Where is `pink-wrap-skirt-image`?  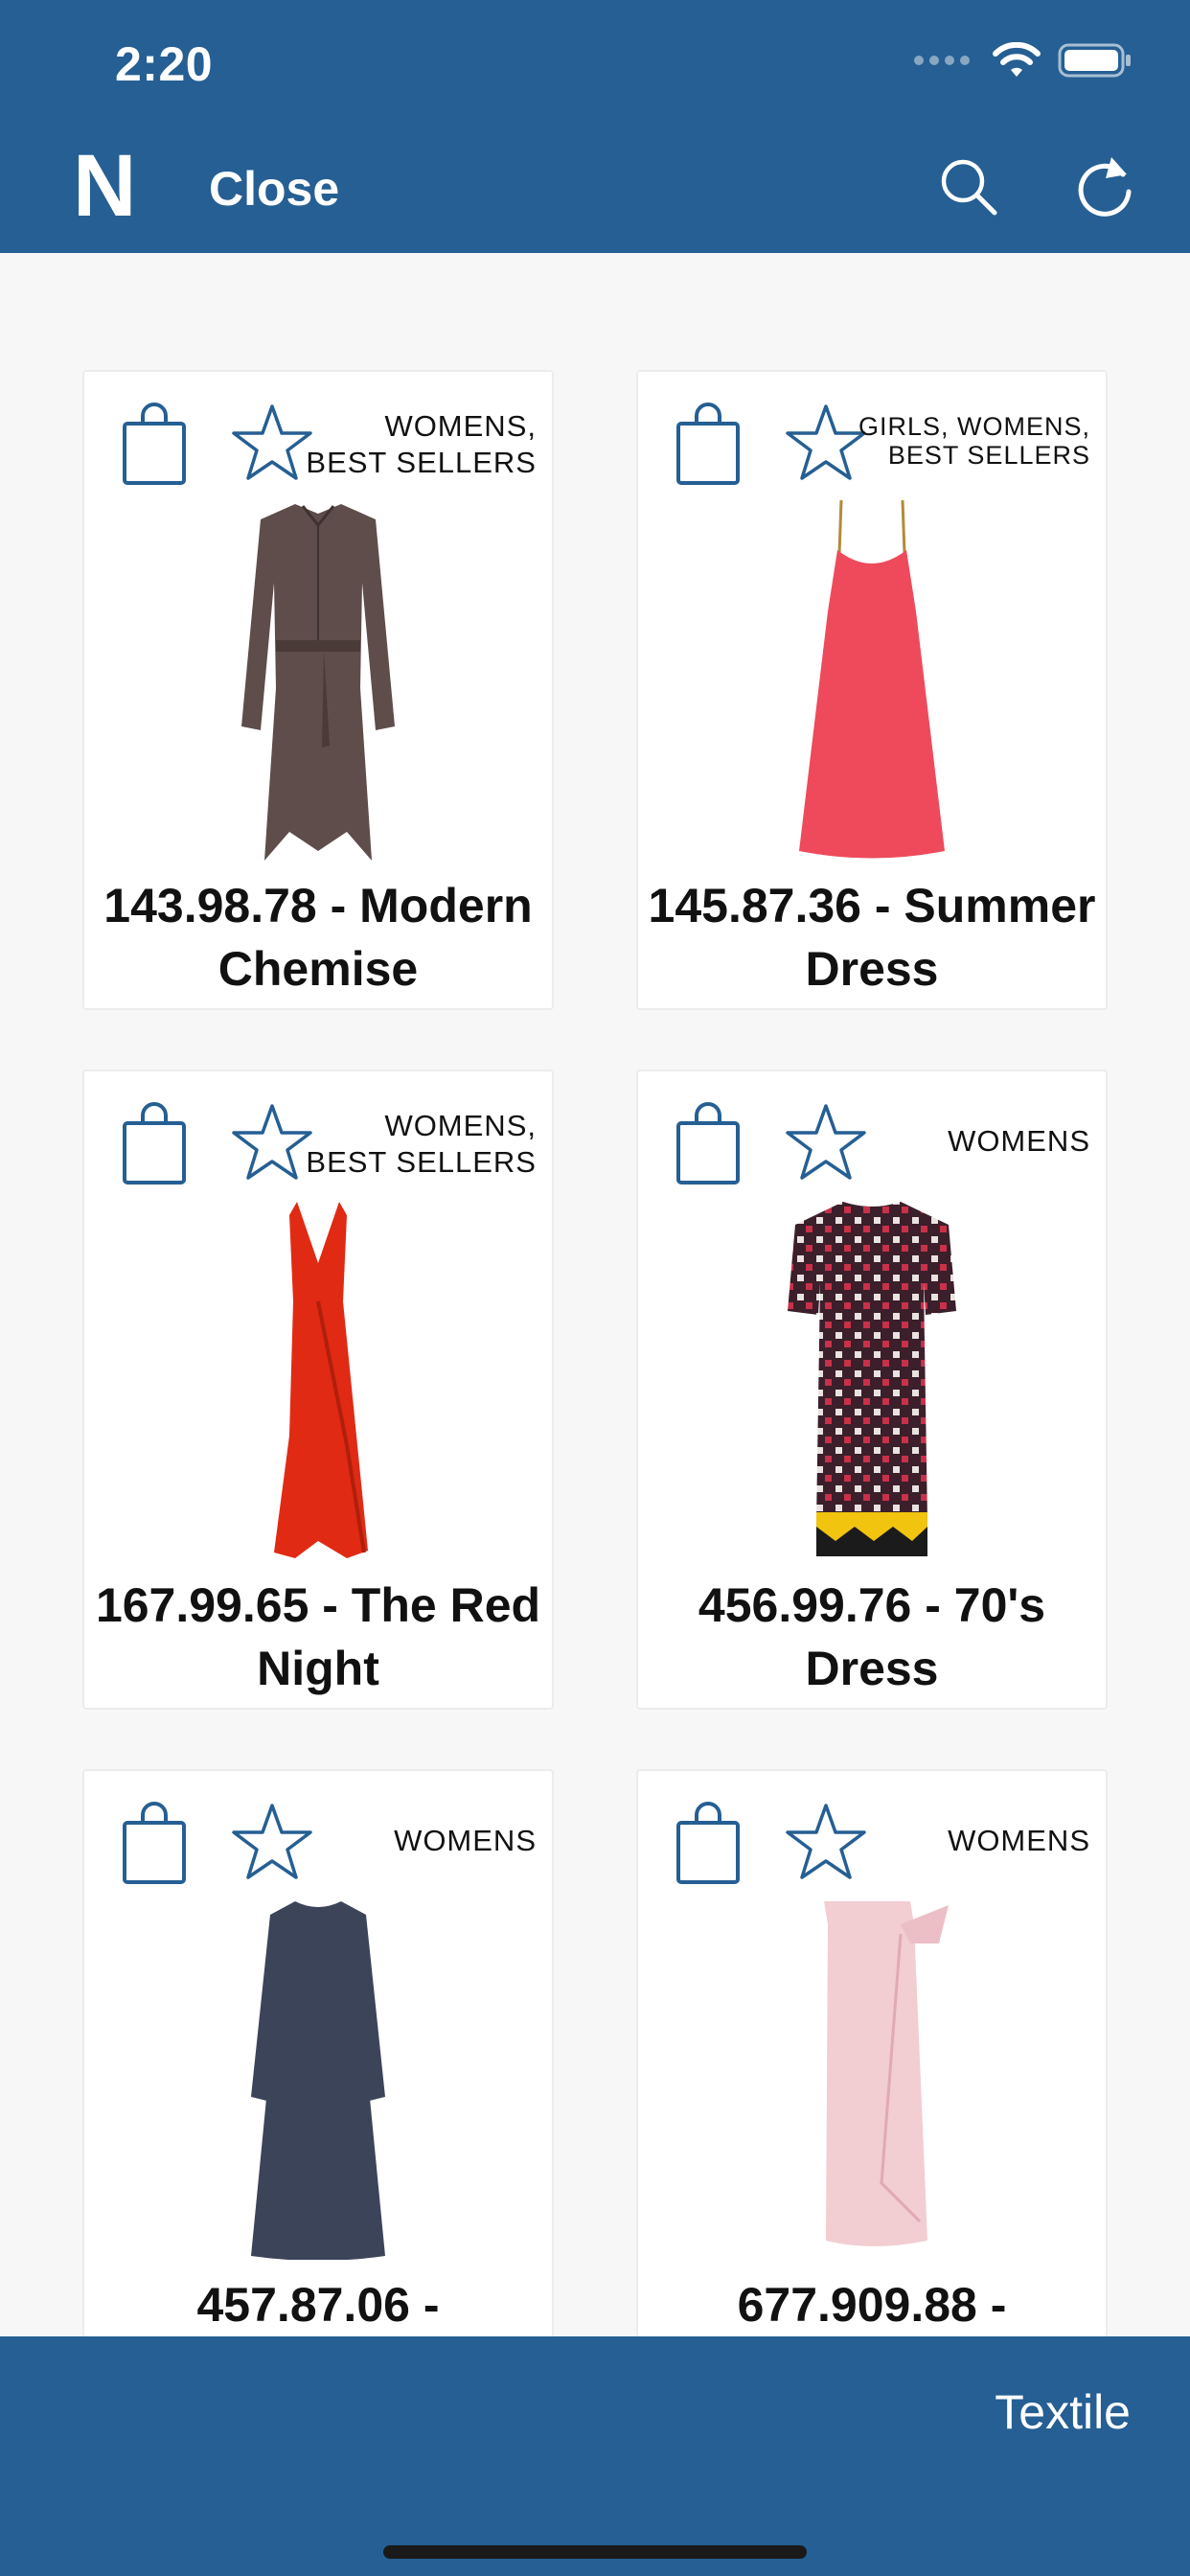 pink-wrap-skirt-image is located at coordinates (887, 2073).